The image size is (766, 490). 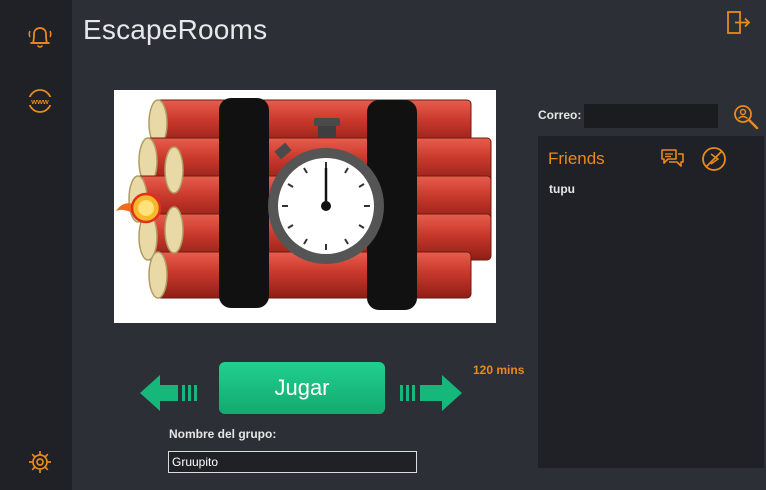 I want to click on cropped-text-fragment, so click(x=213, y=487).